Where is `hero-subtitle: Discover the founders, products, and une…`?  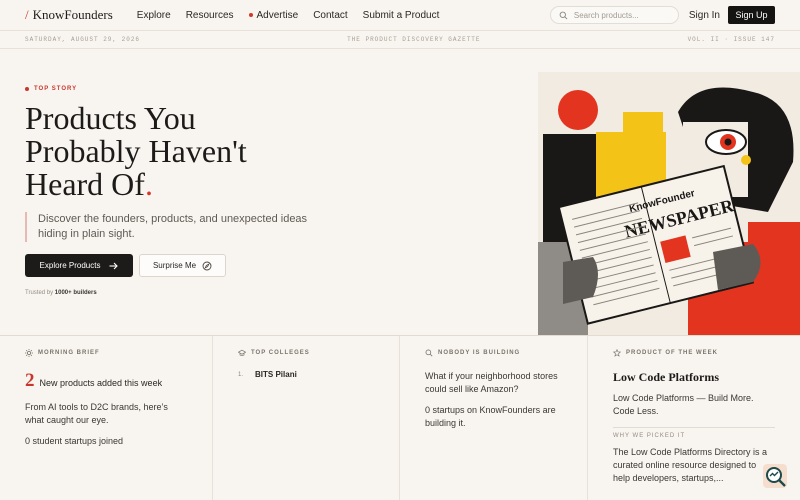 hero-subtitle: Discover the founders, products, and une… is located at coordinates (170, 227).